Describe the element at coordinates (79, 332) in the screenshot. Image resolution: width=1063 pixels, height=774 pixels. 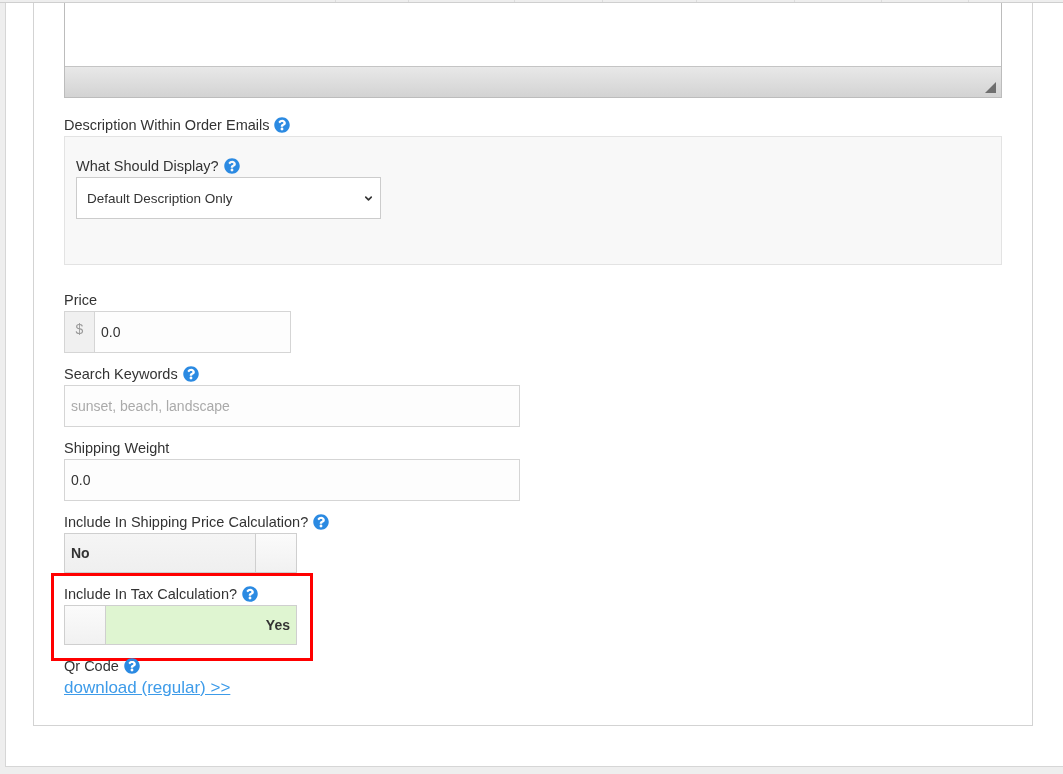
I see `currency-prefix: $` at that location.